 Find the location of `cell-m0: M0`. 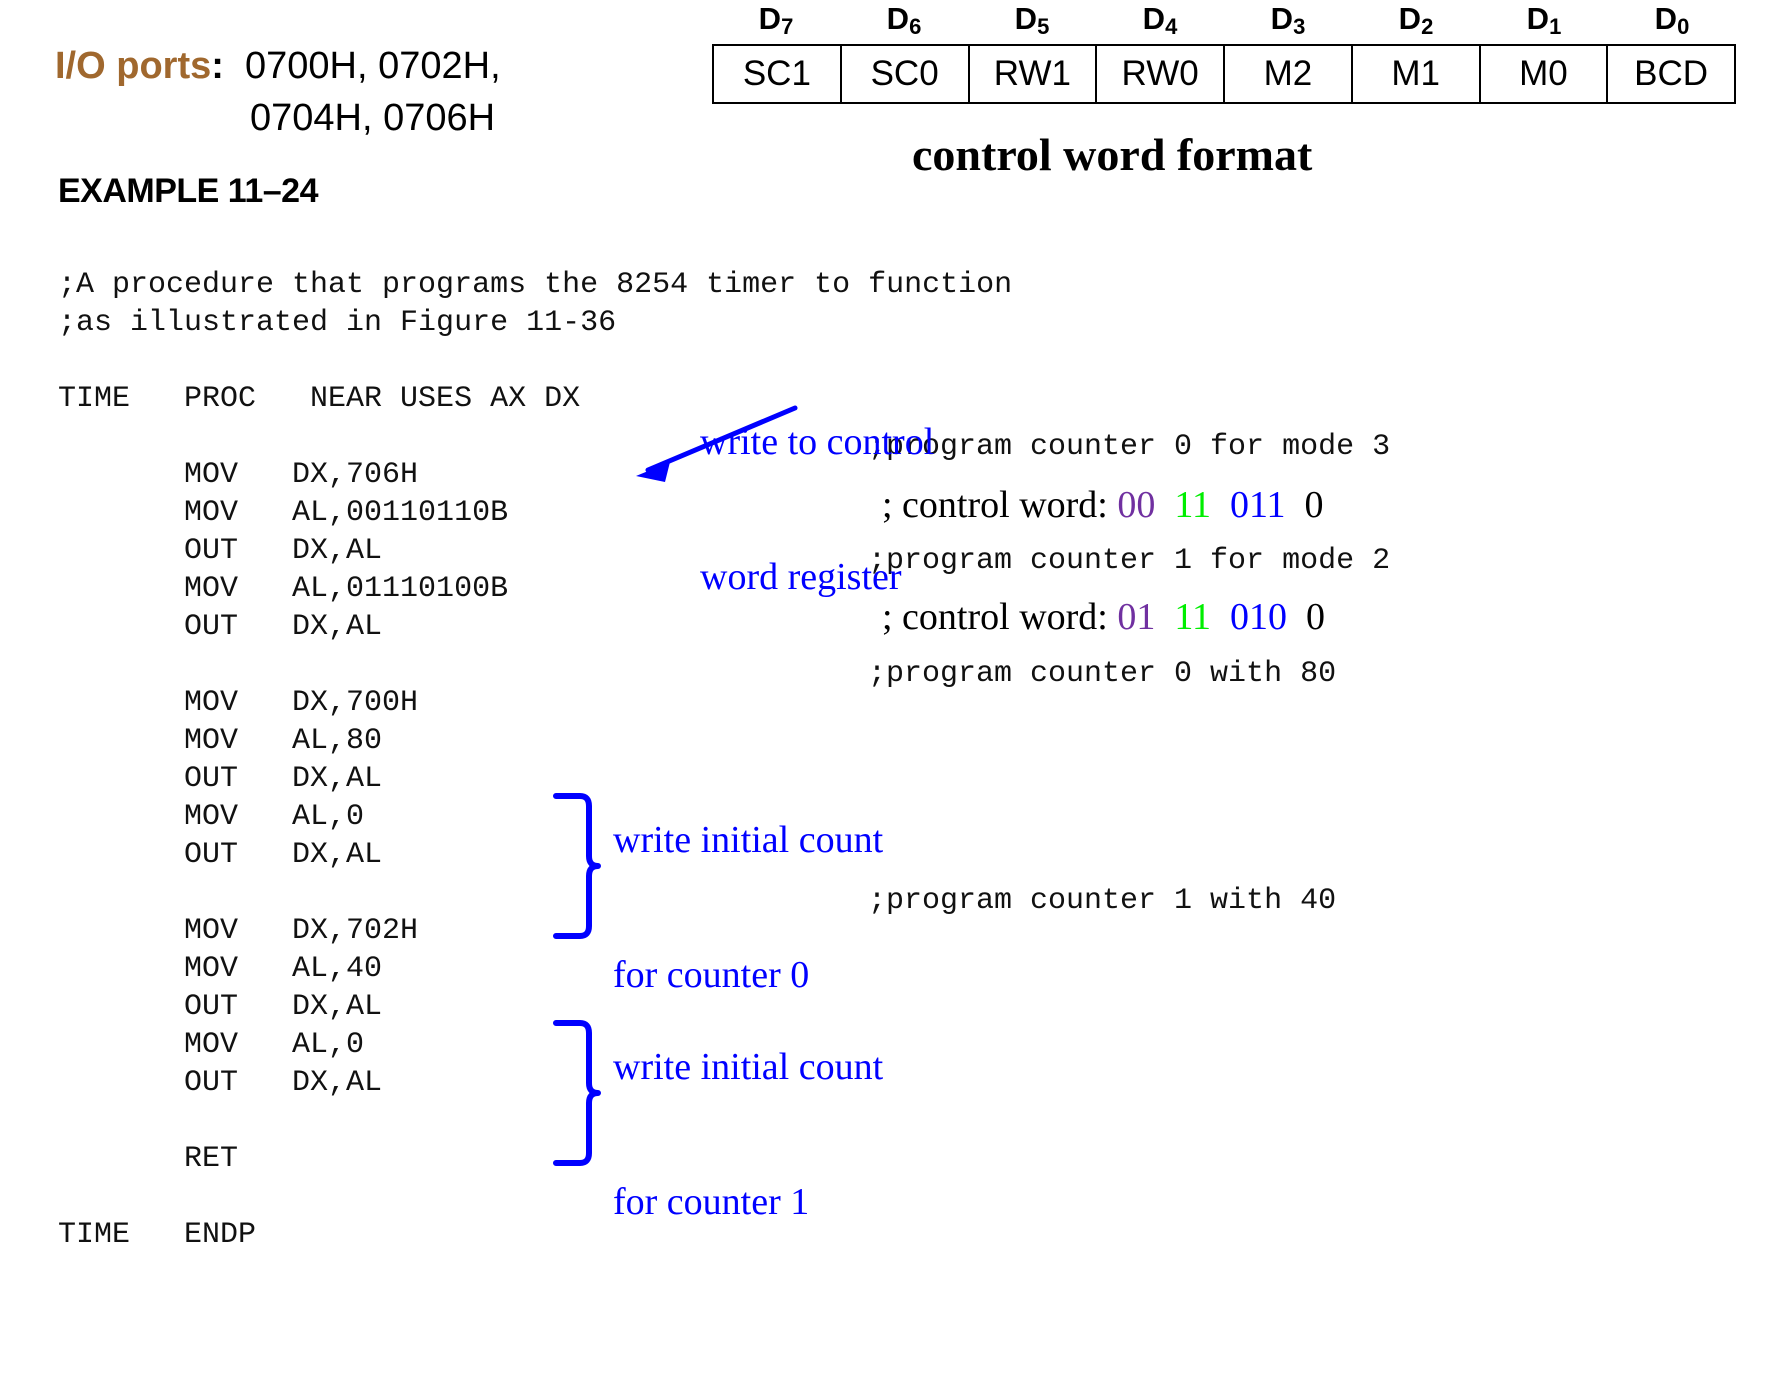

cell-m0: M0 is located at coordinates (1545, 74).